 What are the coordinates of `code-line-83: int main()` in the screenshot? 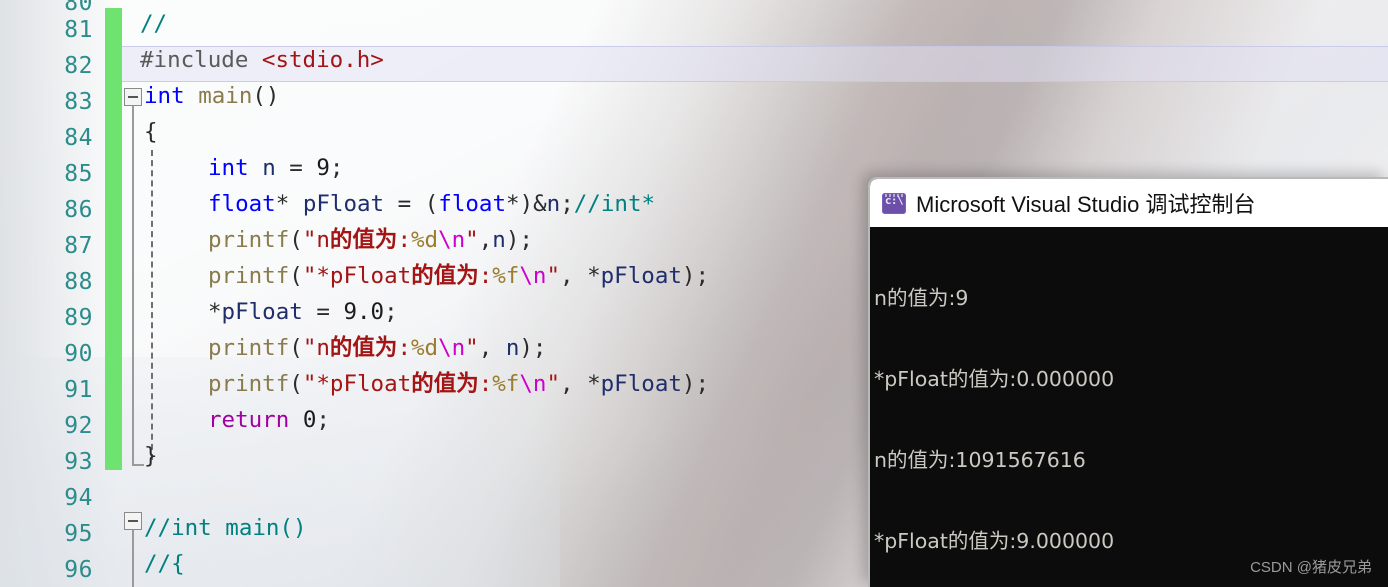 It's located at (694, 96).